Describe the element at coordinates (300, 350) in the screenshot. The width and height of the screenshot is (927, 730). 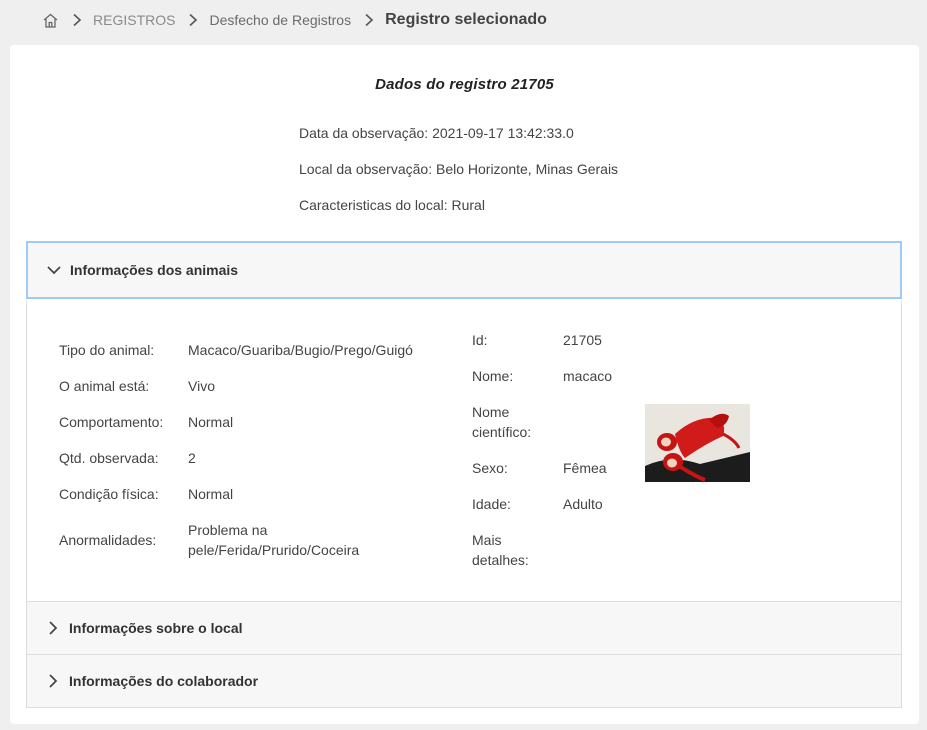
I see `value-tipo: Macaco/Guariba/Bugio/Prego/Guigó` at that location.